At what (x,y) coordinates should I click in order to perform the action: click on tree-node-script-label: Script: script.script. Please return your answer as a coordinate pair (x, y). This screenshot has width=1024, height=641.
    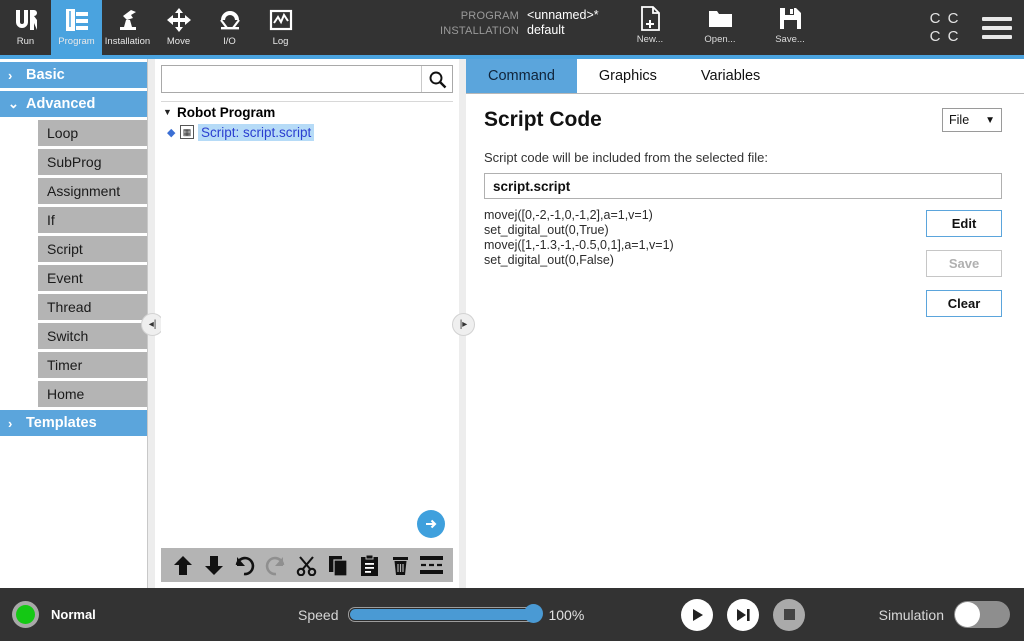
    Looking at the image, I should click on (256, 132).